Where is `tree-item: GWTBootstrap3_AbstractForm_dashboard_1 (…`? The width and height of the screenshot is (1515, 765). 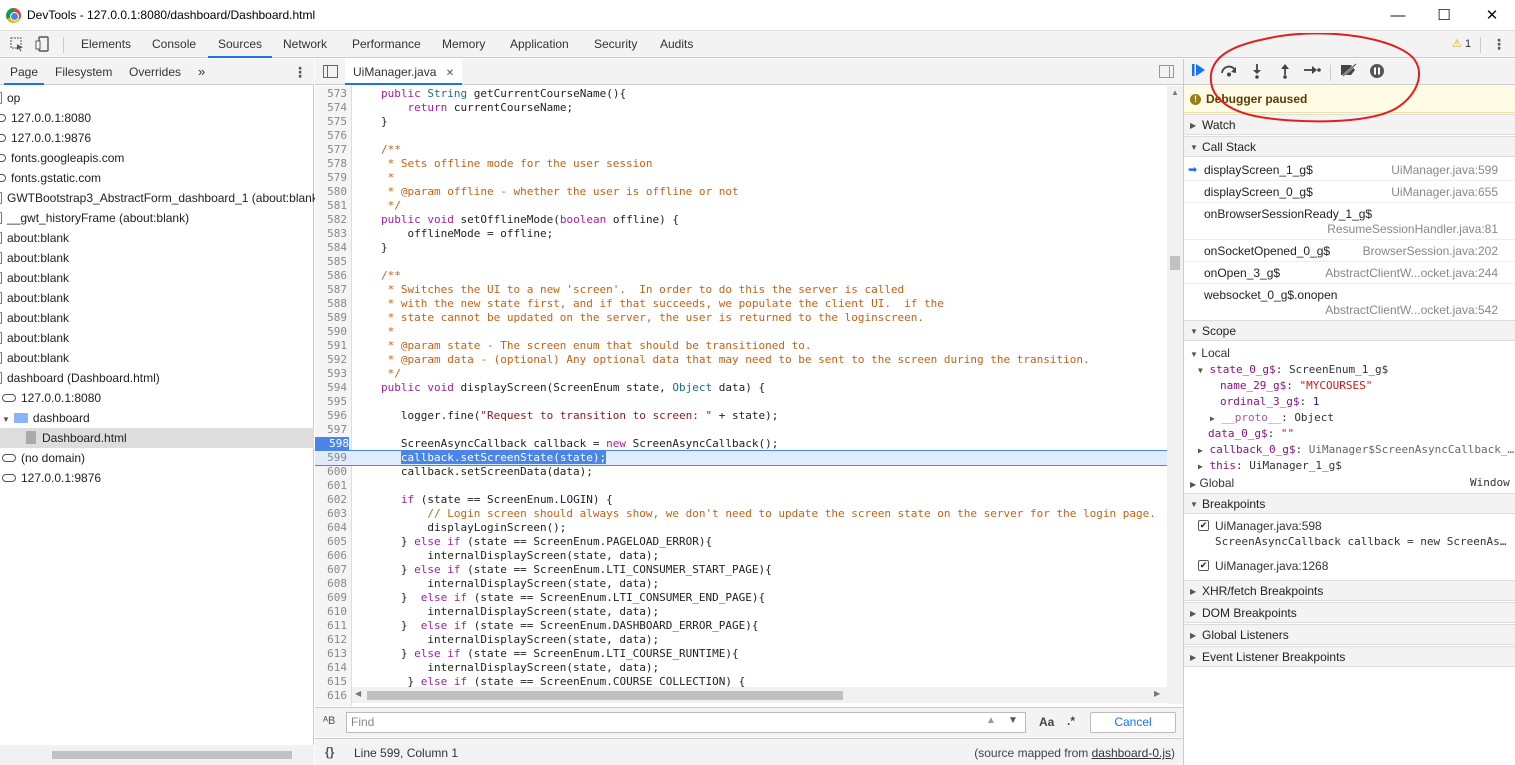
tree-item: GWTBootstrap3_AbstractForm_dashboard_1 (… is located at coordinates (161, 198).